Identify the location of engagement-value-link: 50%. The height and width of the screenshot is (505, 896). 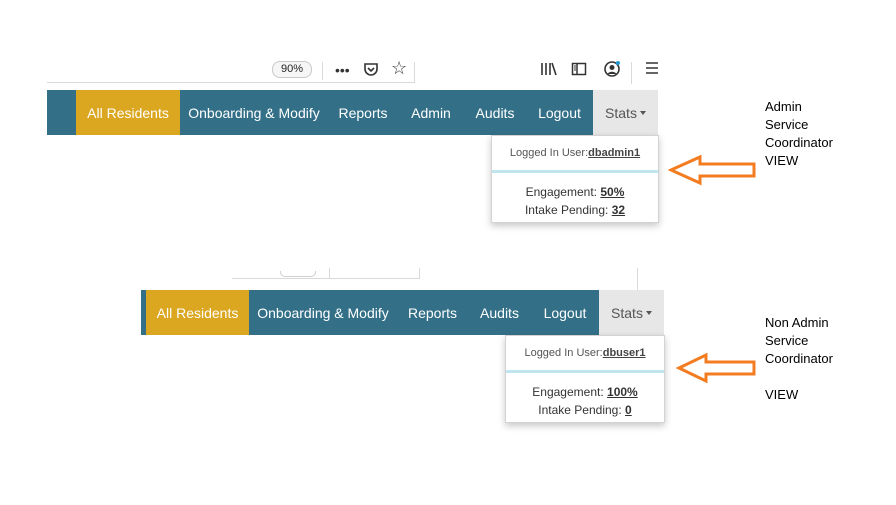
(612, 192).